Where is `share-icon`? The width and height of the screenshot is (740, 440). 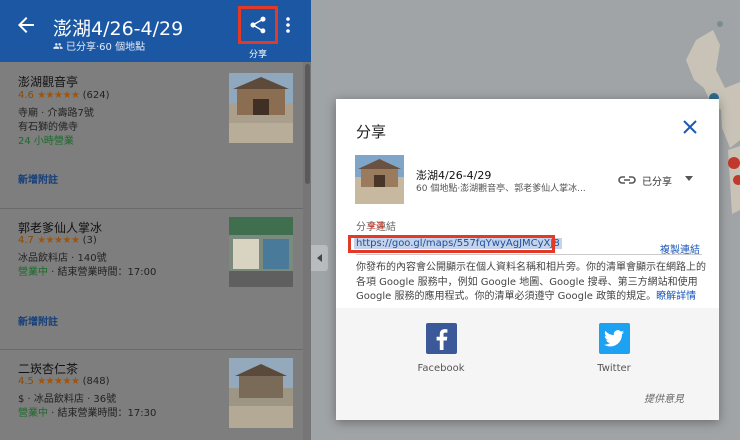
share-icon is located at coordinates (258, 25).